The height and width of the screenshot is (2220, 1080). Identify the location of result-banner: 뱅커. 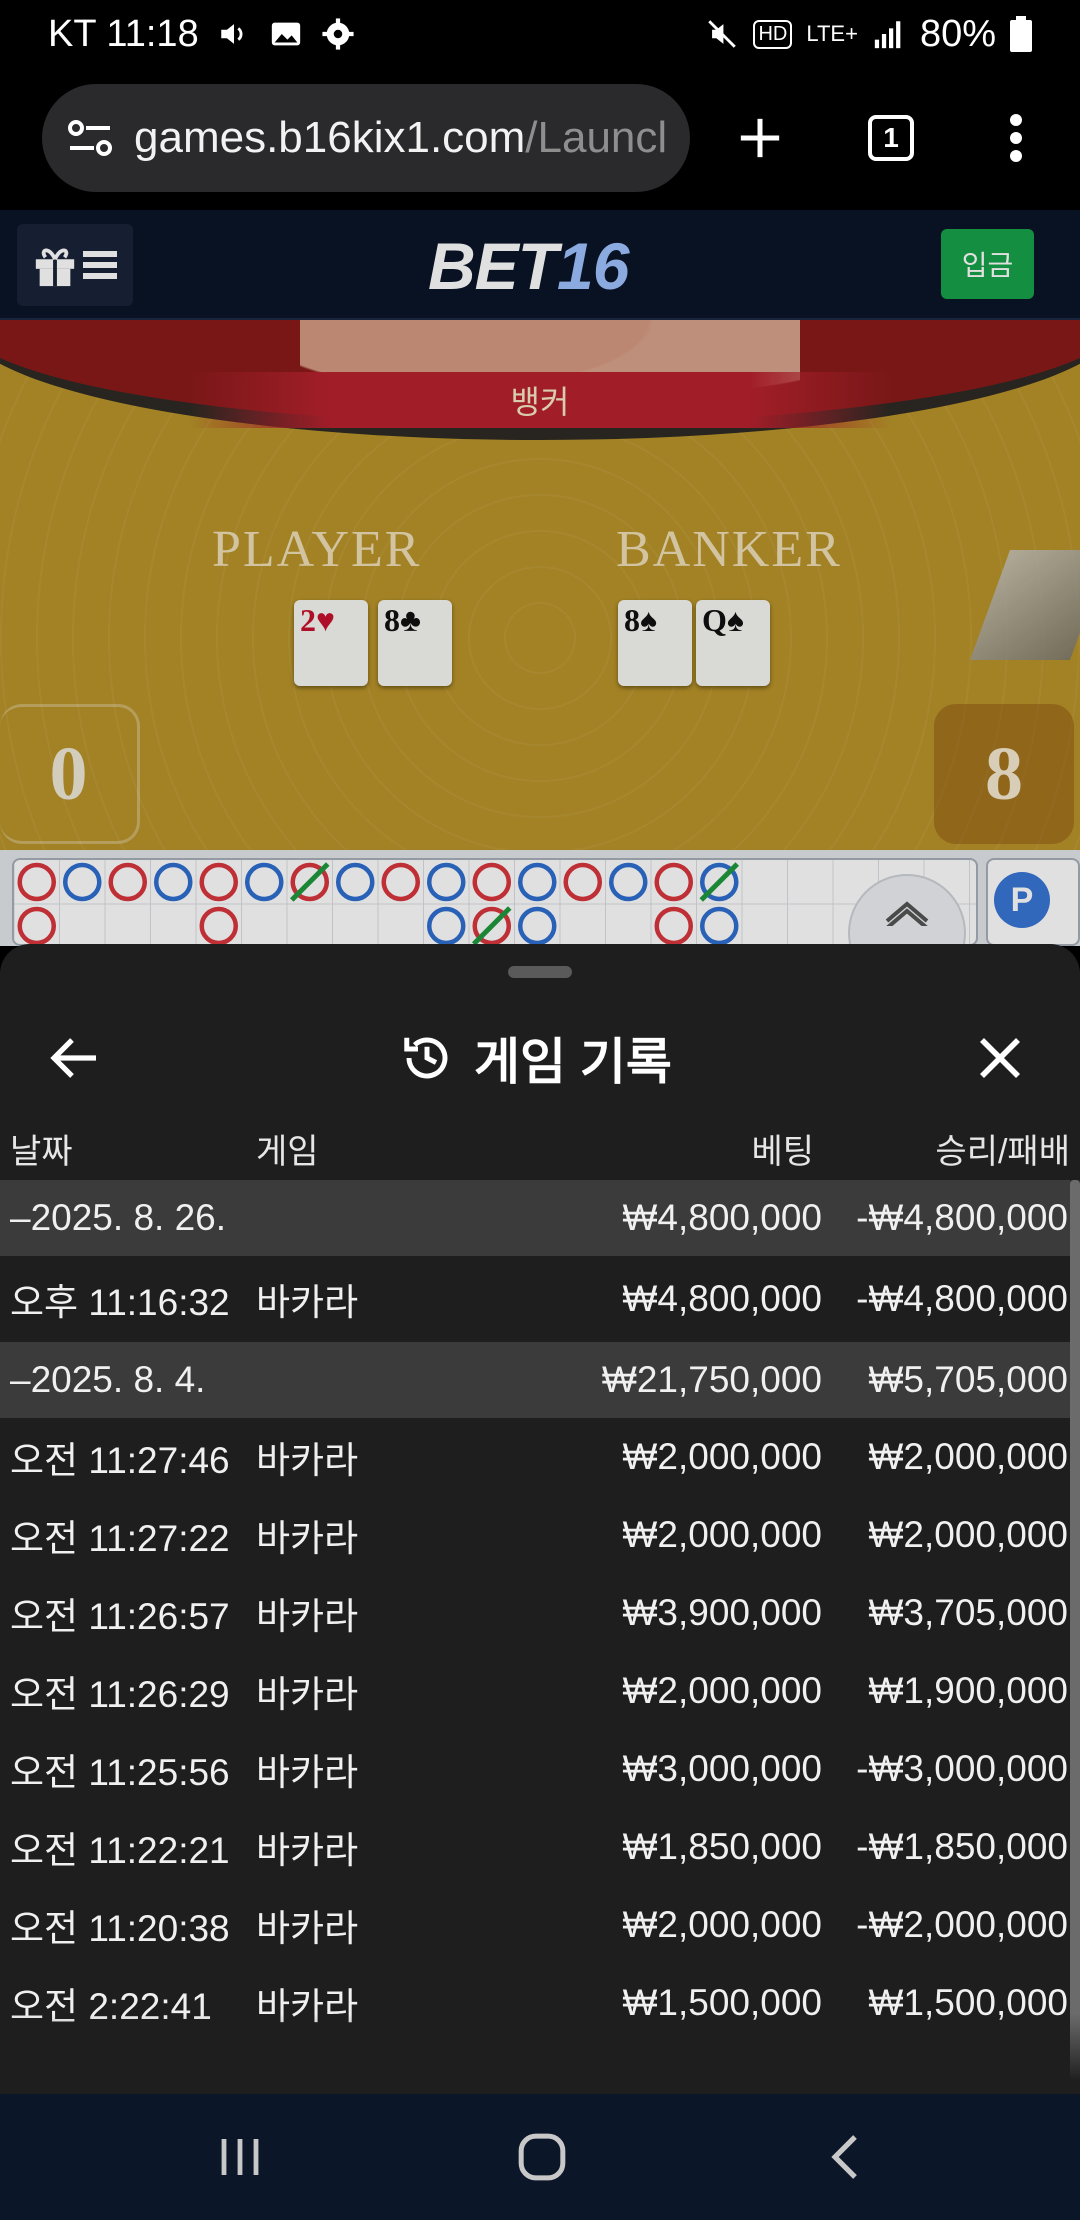
(540, 400).